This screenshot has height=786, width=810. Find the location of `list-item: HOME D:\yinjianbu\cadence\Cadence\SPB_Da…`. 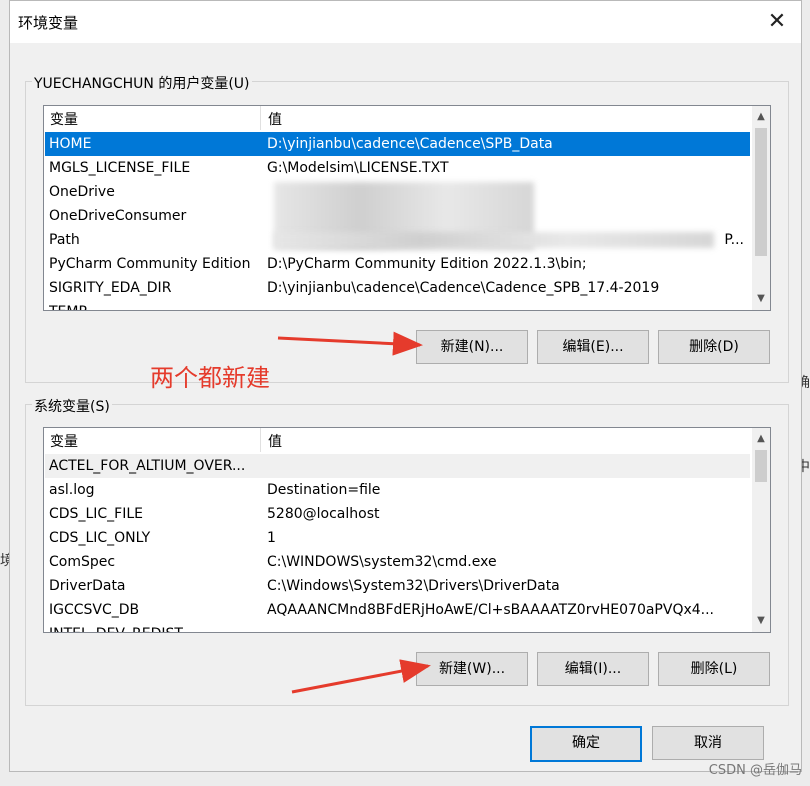

list-item: HOME D:\yinjianbu\cadence\Cadence\SPB_Da… is located at coordinates (397, 144).